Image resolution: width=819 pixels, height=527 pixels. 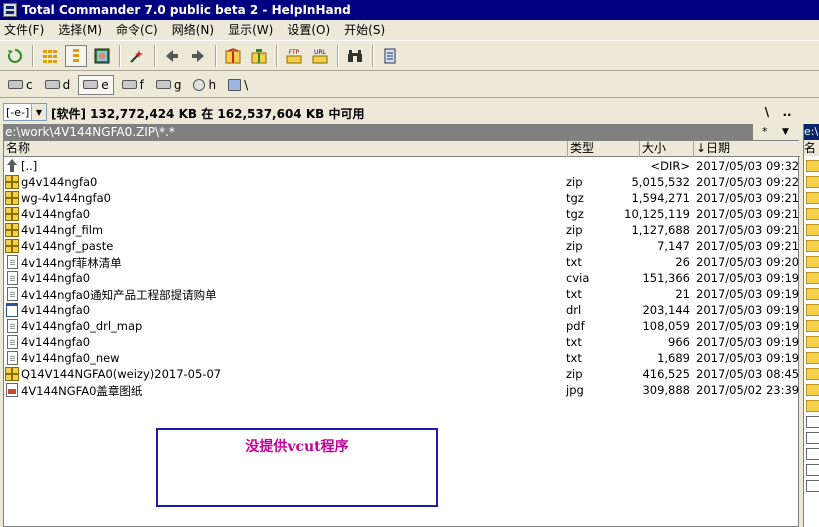 I want to click on unpack-icon, so click(x=259, y=55).